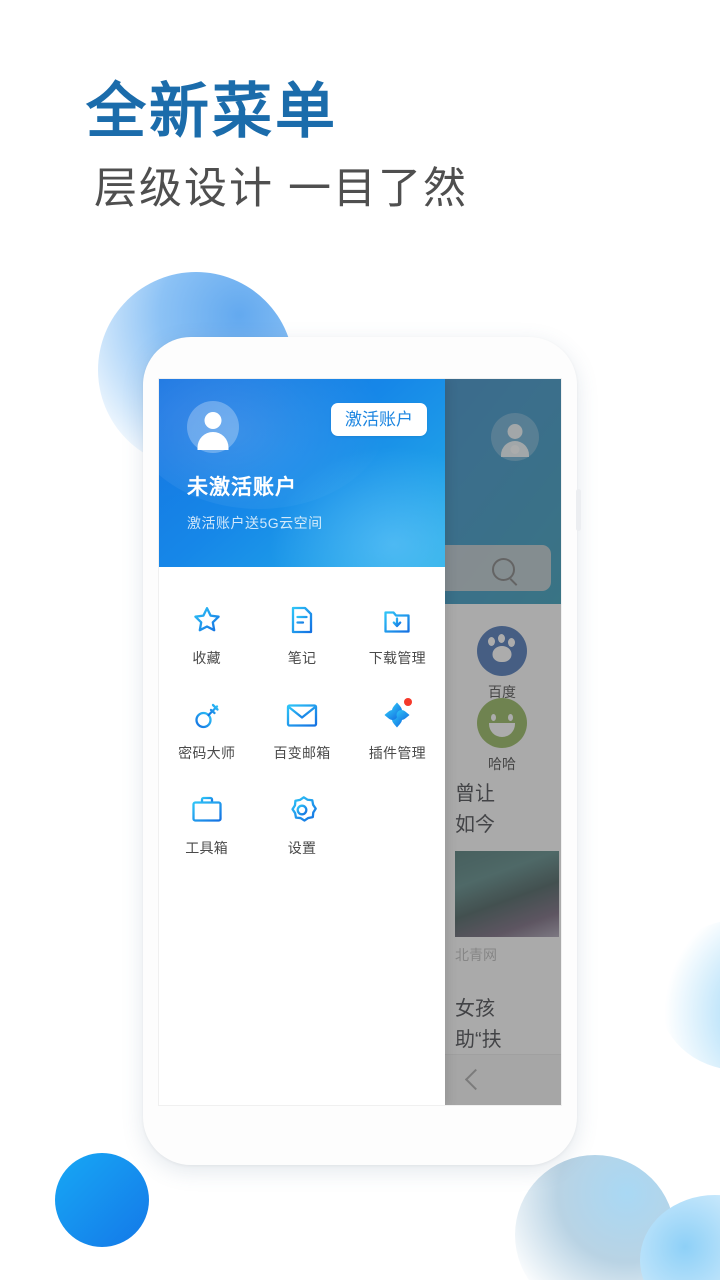 This screenshot has width=720, height=1280. I want to click on news-item: 女孩 助“扶, so click(502, 1025).